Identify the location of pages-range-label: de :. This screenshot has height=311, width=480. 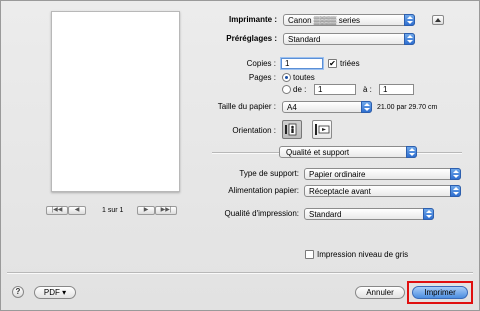
(300, 89).